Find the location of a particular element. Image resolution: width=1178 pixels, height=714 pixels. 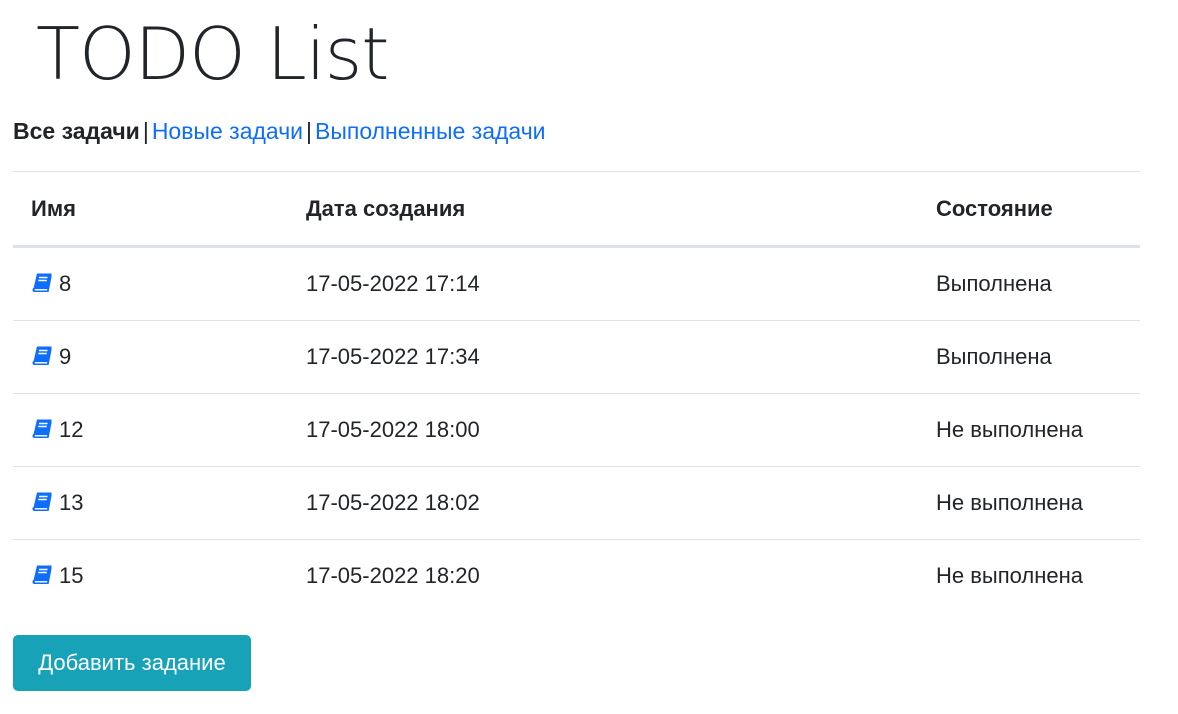

task-date: 17-05-2022 18:02 is located at coordinates (603, 503).